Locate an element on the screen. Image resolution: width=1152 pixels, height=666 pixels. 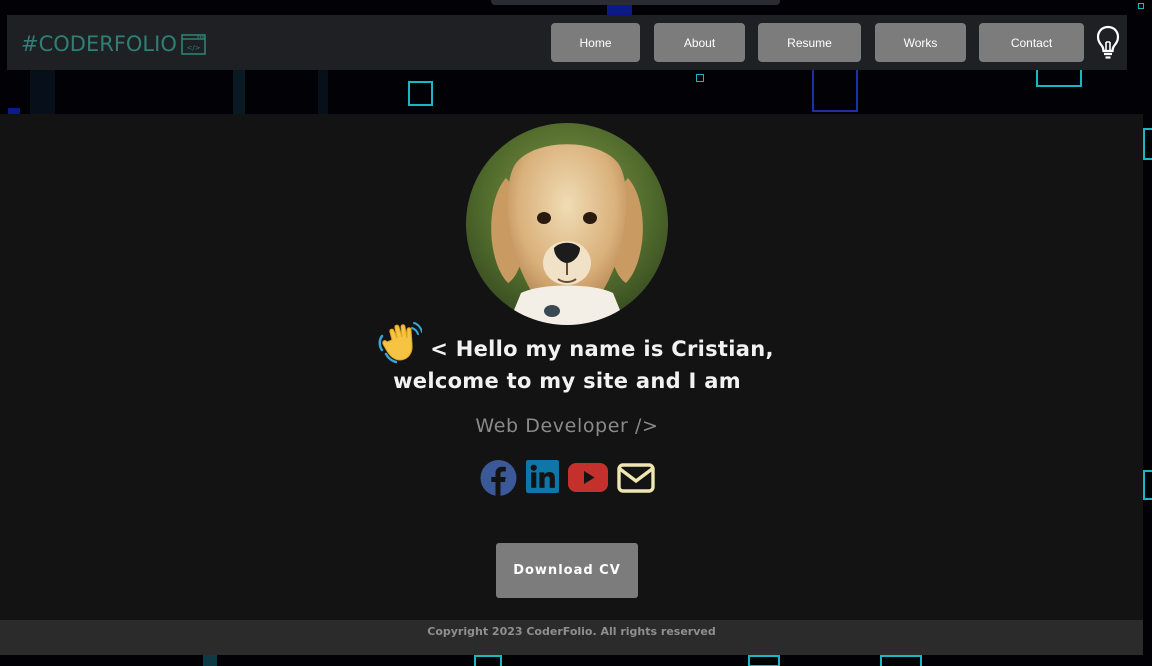
greeting-line-1: < Hello my name is Cristian, is located at coordinates (602, 348).